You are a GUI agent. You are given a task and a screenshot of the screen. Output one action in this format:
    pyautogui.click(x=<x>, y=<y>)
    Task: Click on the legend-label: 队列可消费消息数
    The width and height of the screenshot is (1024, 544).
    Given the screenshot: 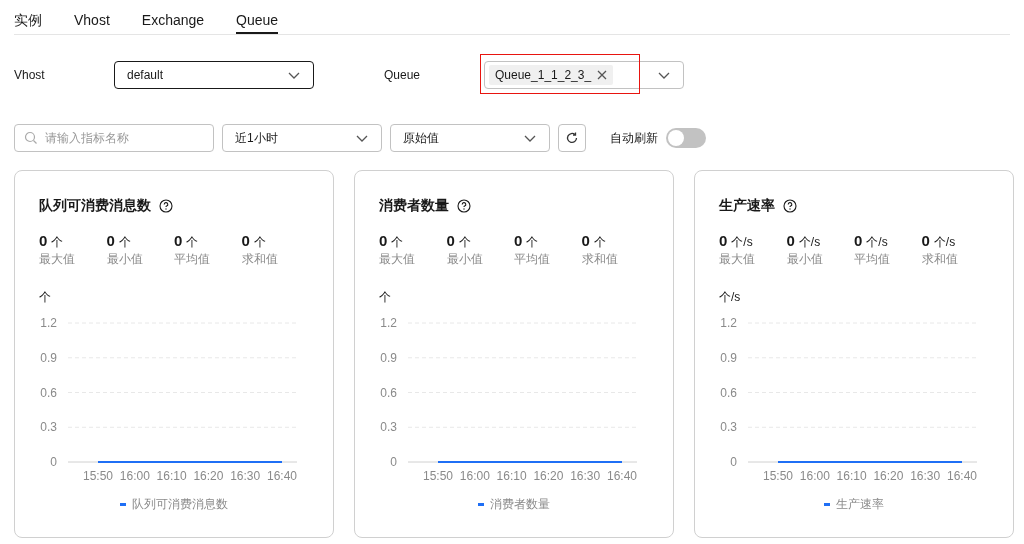 What is the action you would take?
    pyautogui.click(x=180, y=504)
    